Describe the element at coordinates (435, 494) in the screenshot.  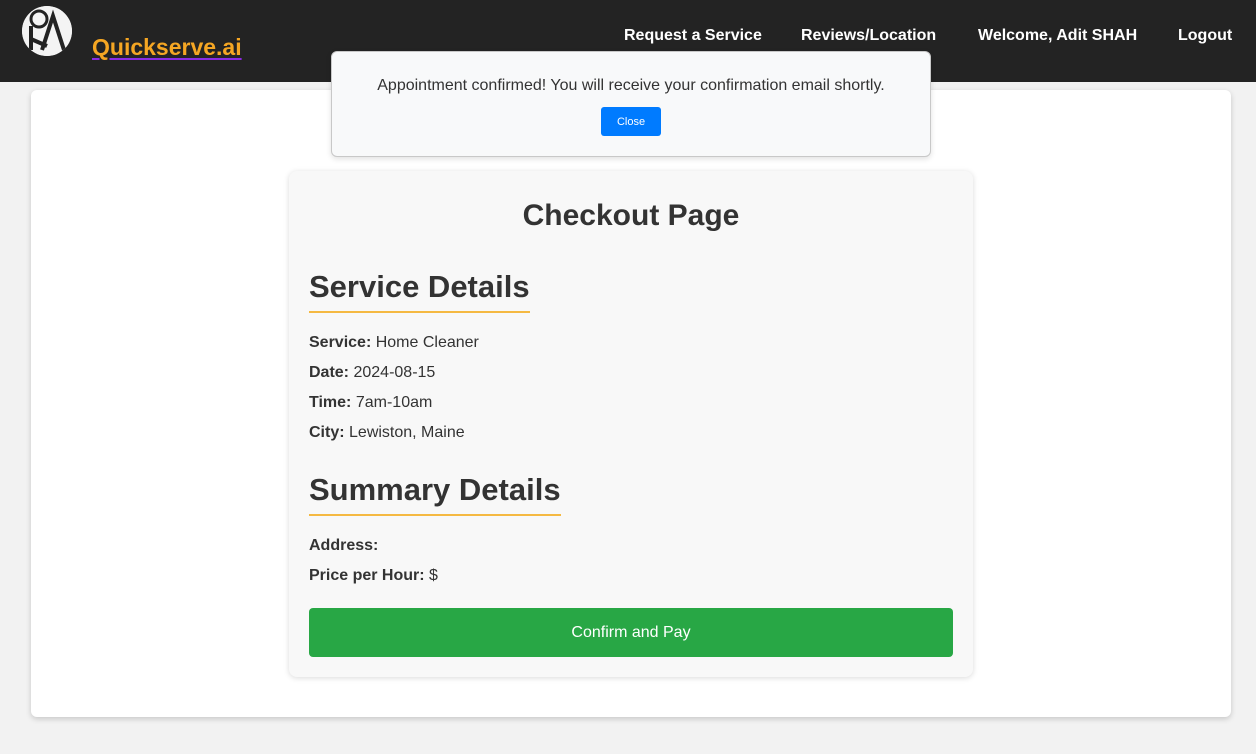
I see `summary-details-heading: Summary Details` at that location.